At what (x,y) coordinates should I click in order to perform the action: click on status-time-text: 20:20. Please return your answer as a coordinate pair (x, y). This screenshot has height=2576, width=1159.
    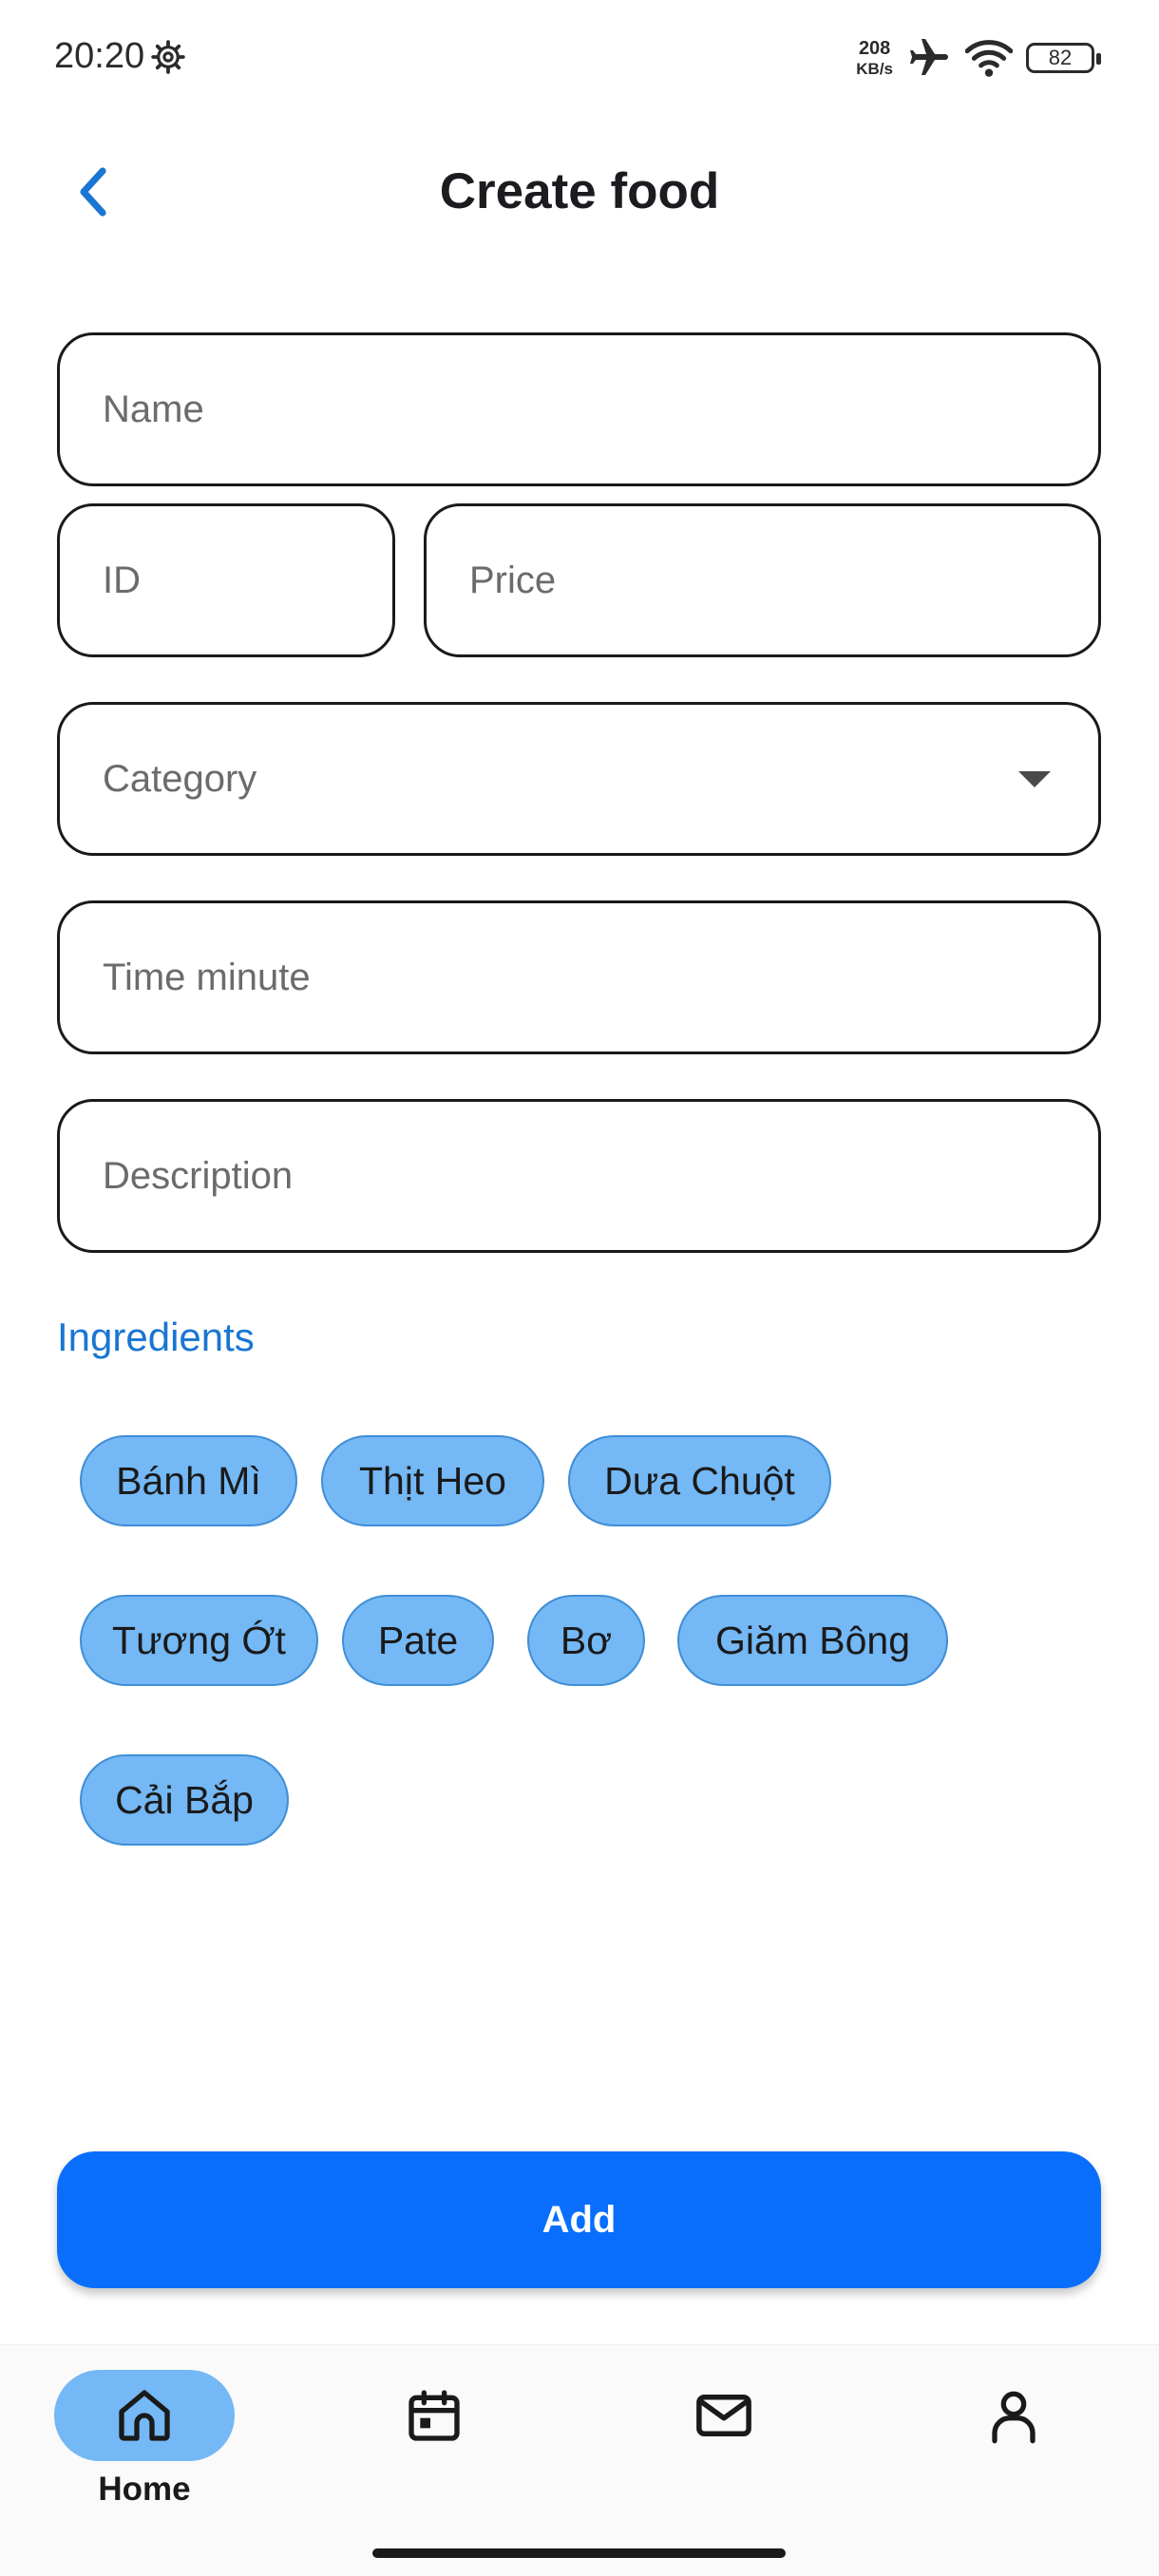
    Looking at the image, I should click on (99, 56).